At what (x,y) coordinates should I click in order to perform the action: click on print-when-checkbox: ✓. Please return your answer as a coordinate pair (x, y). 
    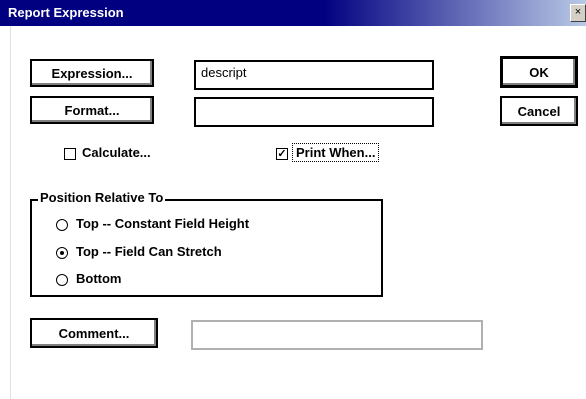
    Looking at the image, I should click on (282, 154).